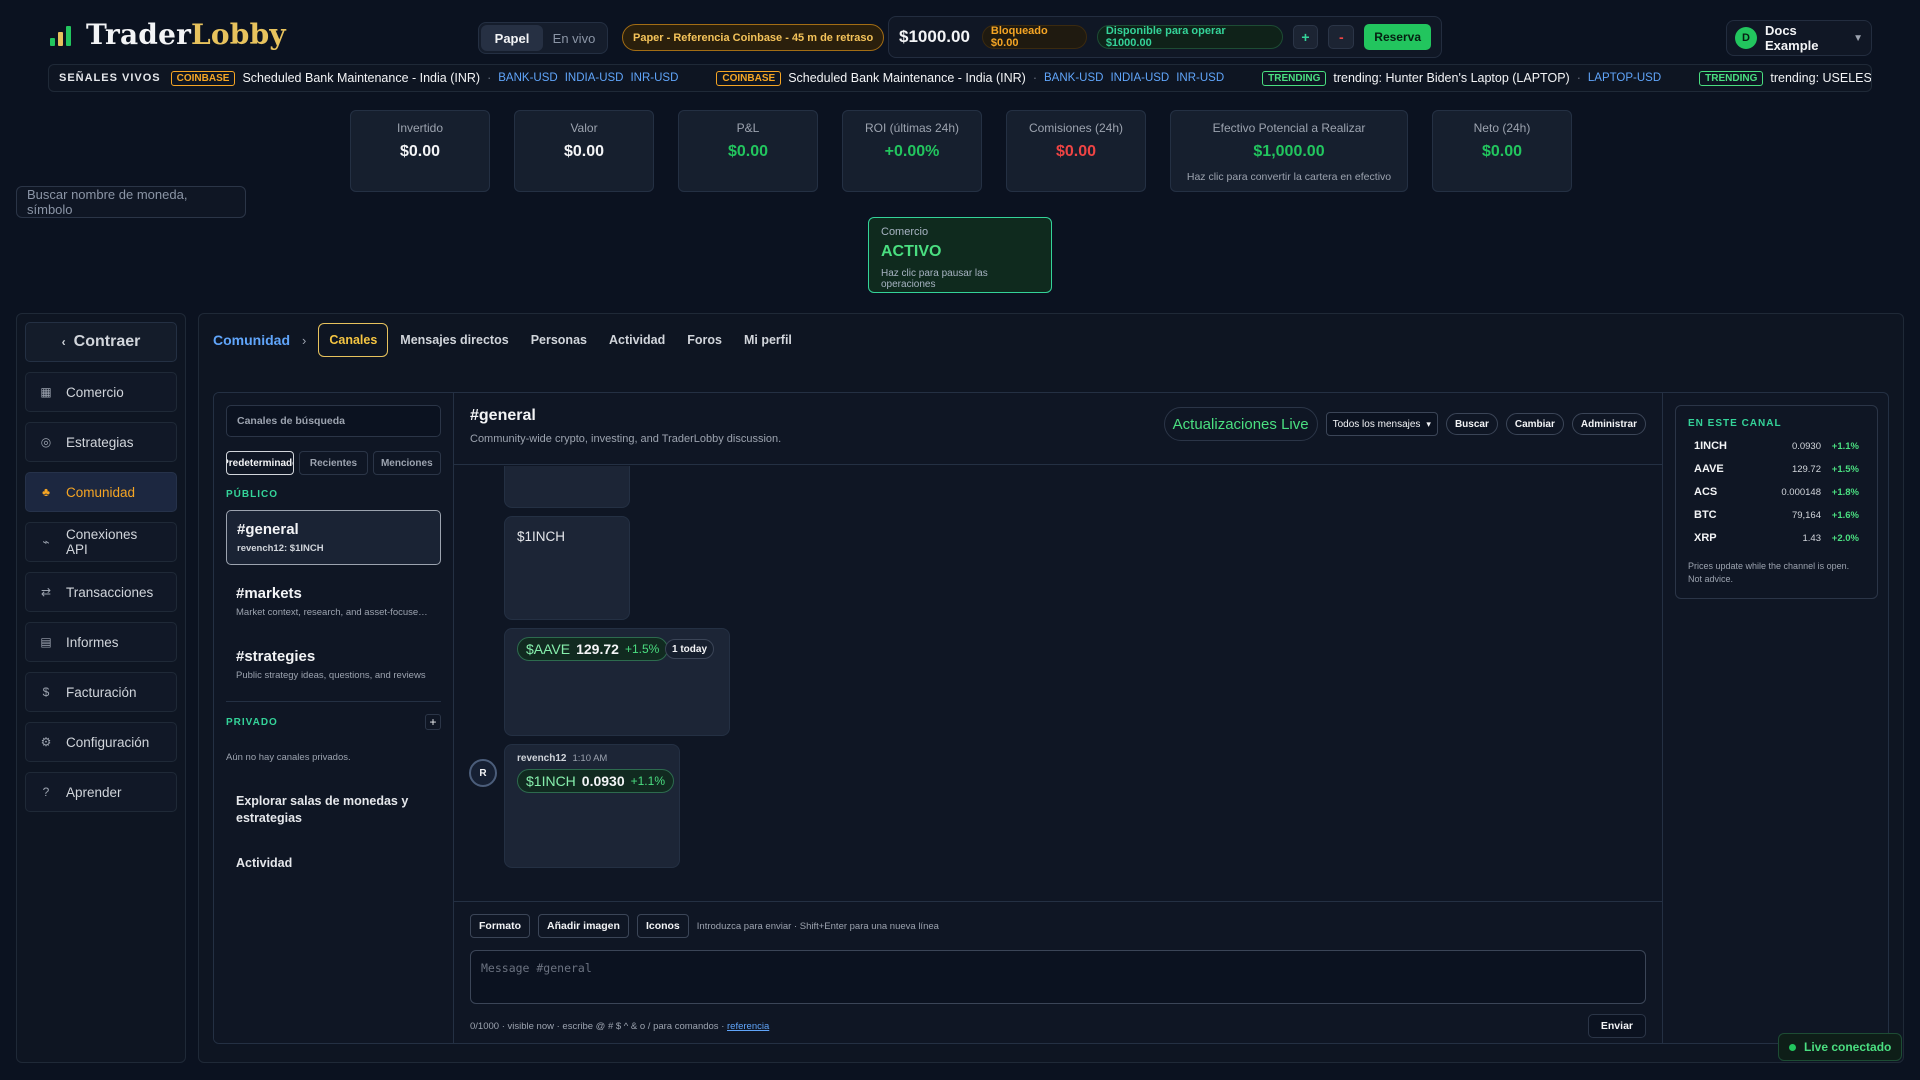 The width and height of the screenshot is (1920, 1080). Describe the element at coordinates (1624, 78) in the screenshot. I see `ticker-symbol: LAPTOP-USD` at that location.